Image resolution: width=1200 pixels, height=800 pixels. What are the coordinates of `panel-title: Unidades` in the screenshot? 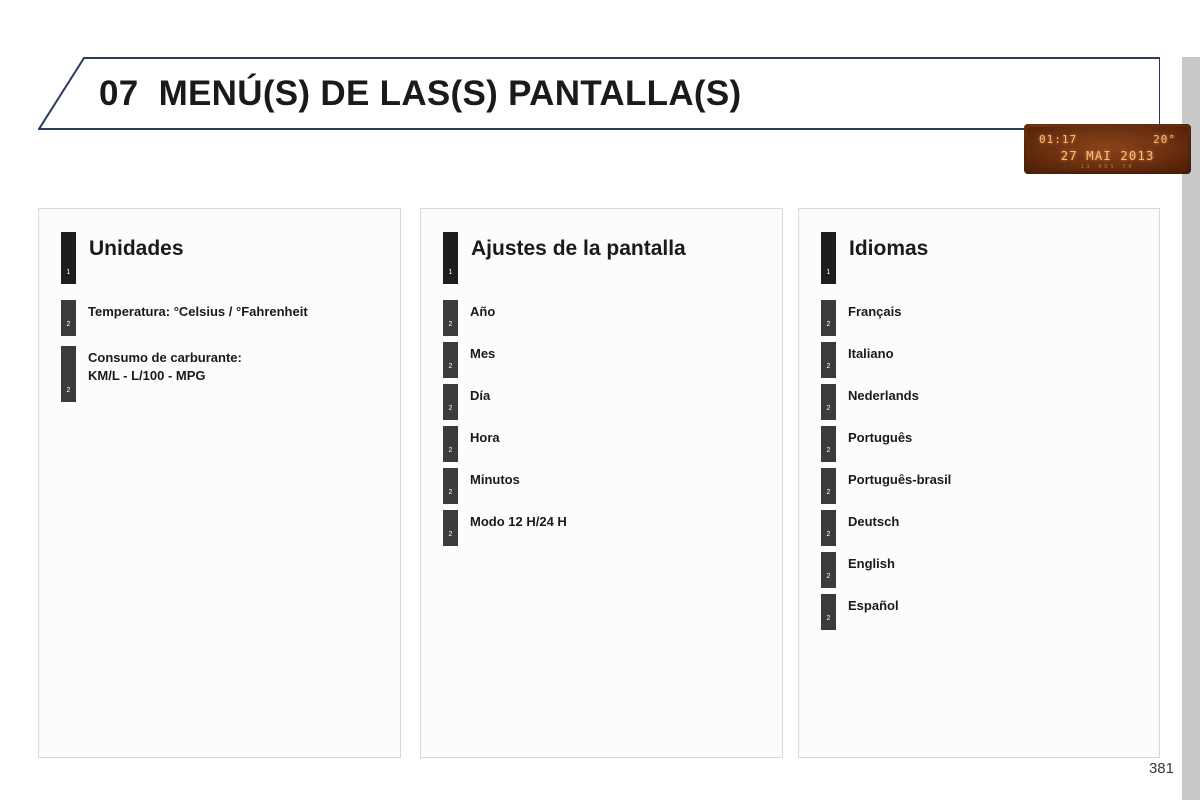 It's located at (136, 248).